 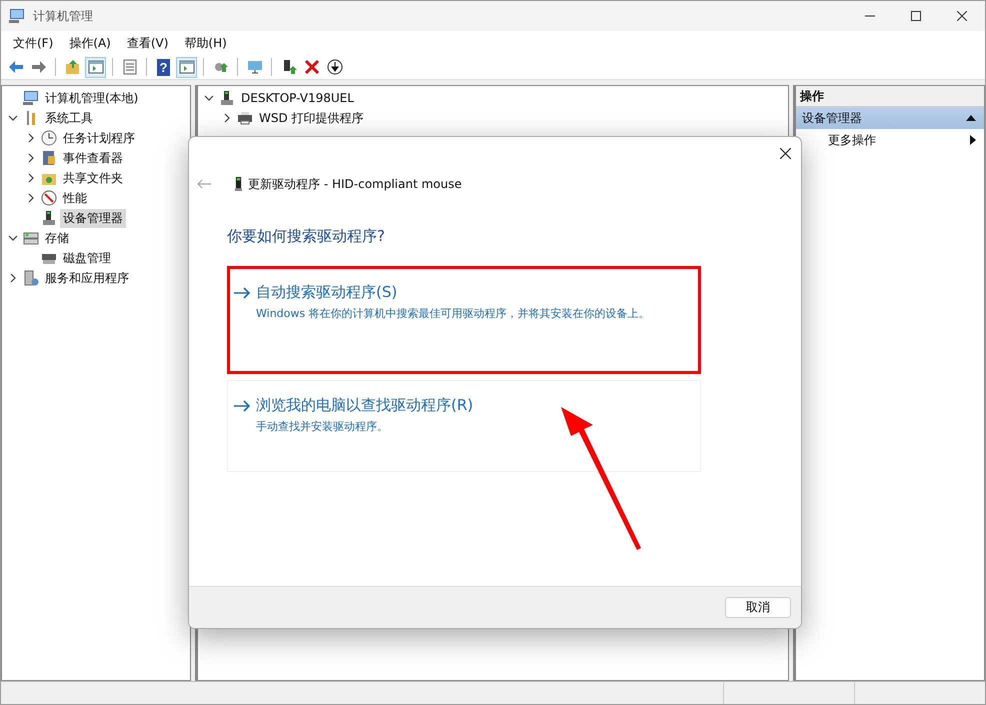 What do you see at coordinates (57, 238) in the screenshot?
I see `tree-item: 存储` at bounding box center [57, 238].